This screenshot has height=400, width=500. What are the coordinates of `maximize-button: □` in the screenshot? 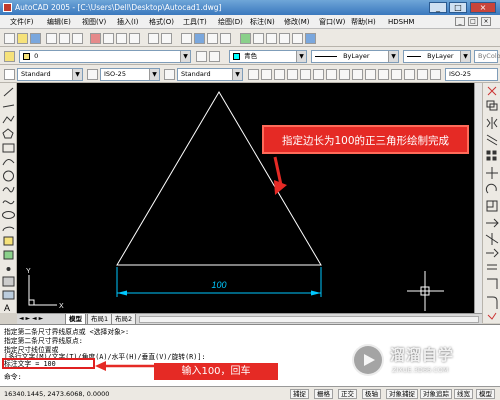 It's located at (458, 7).